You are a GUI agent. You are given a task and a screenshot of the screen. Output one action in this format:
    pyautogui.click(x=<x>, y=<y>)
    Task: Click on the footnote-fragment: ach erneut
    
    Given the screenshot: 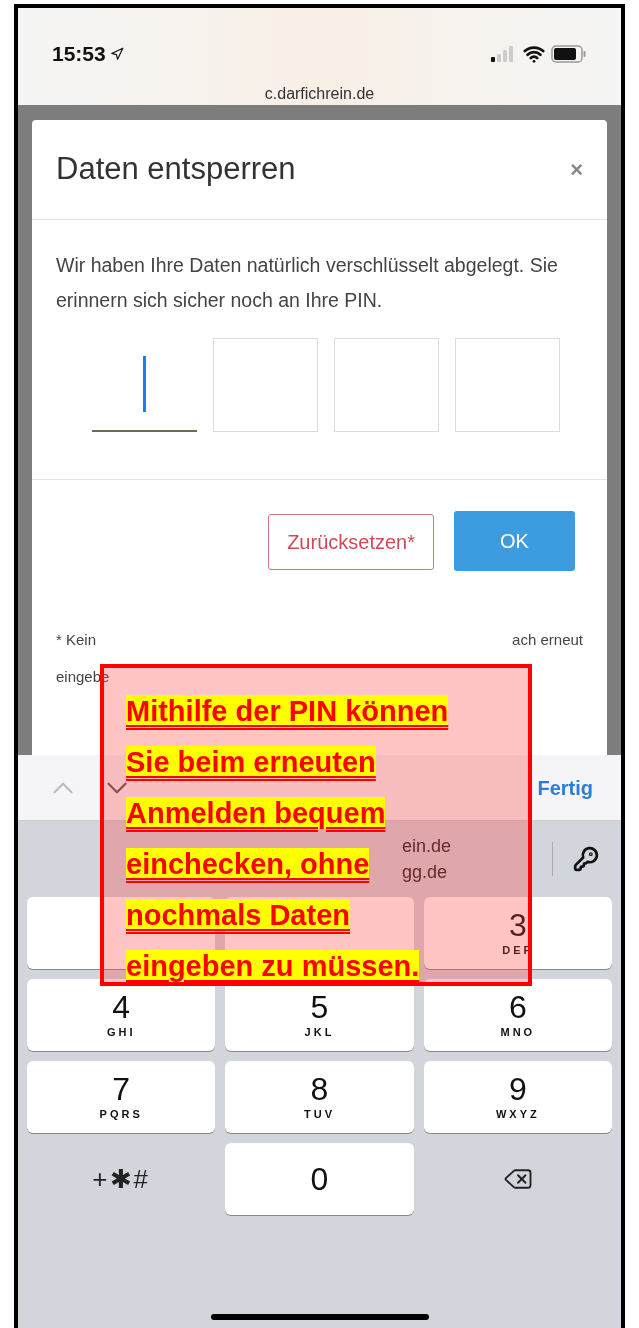 What is the action you would take?
    pyautogui.click(x=547, y=640)
    